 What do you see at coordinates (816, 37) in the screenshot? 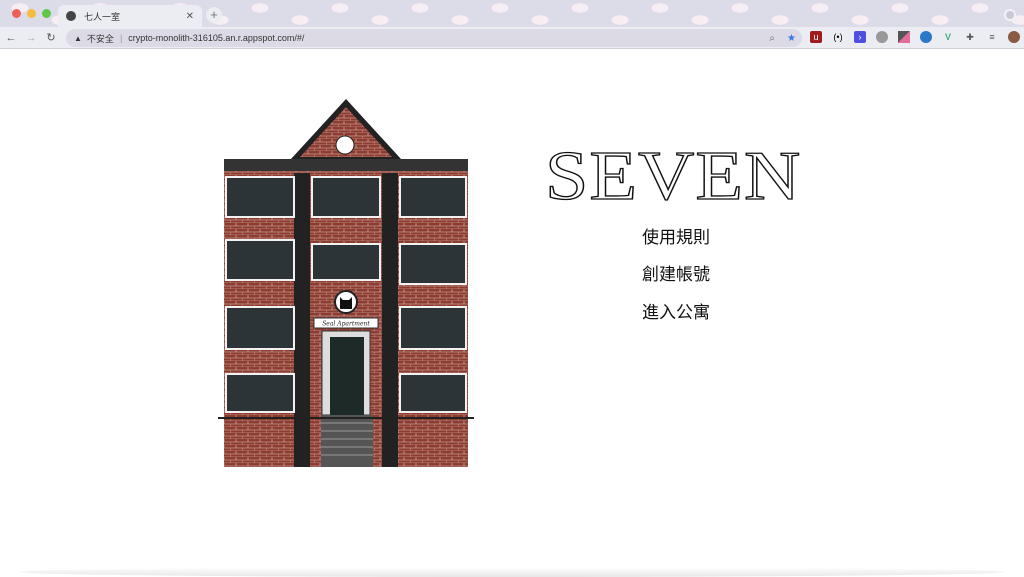
I see `ublock-icon: u` at bounding box center [816, 37].